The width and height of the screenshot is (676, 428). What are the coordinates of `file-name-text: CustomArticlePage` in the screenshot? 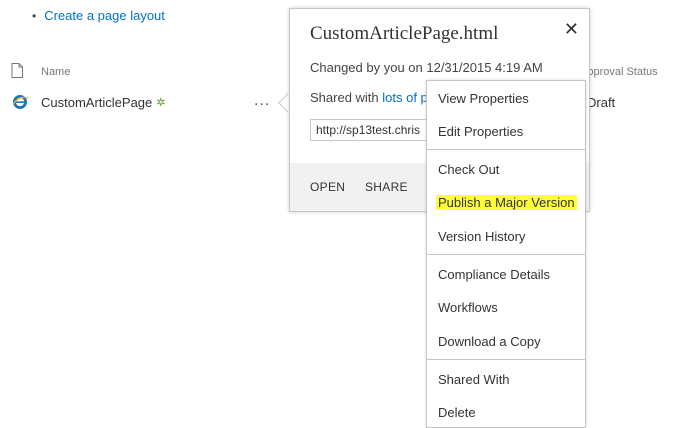 It's located at (97, 102).